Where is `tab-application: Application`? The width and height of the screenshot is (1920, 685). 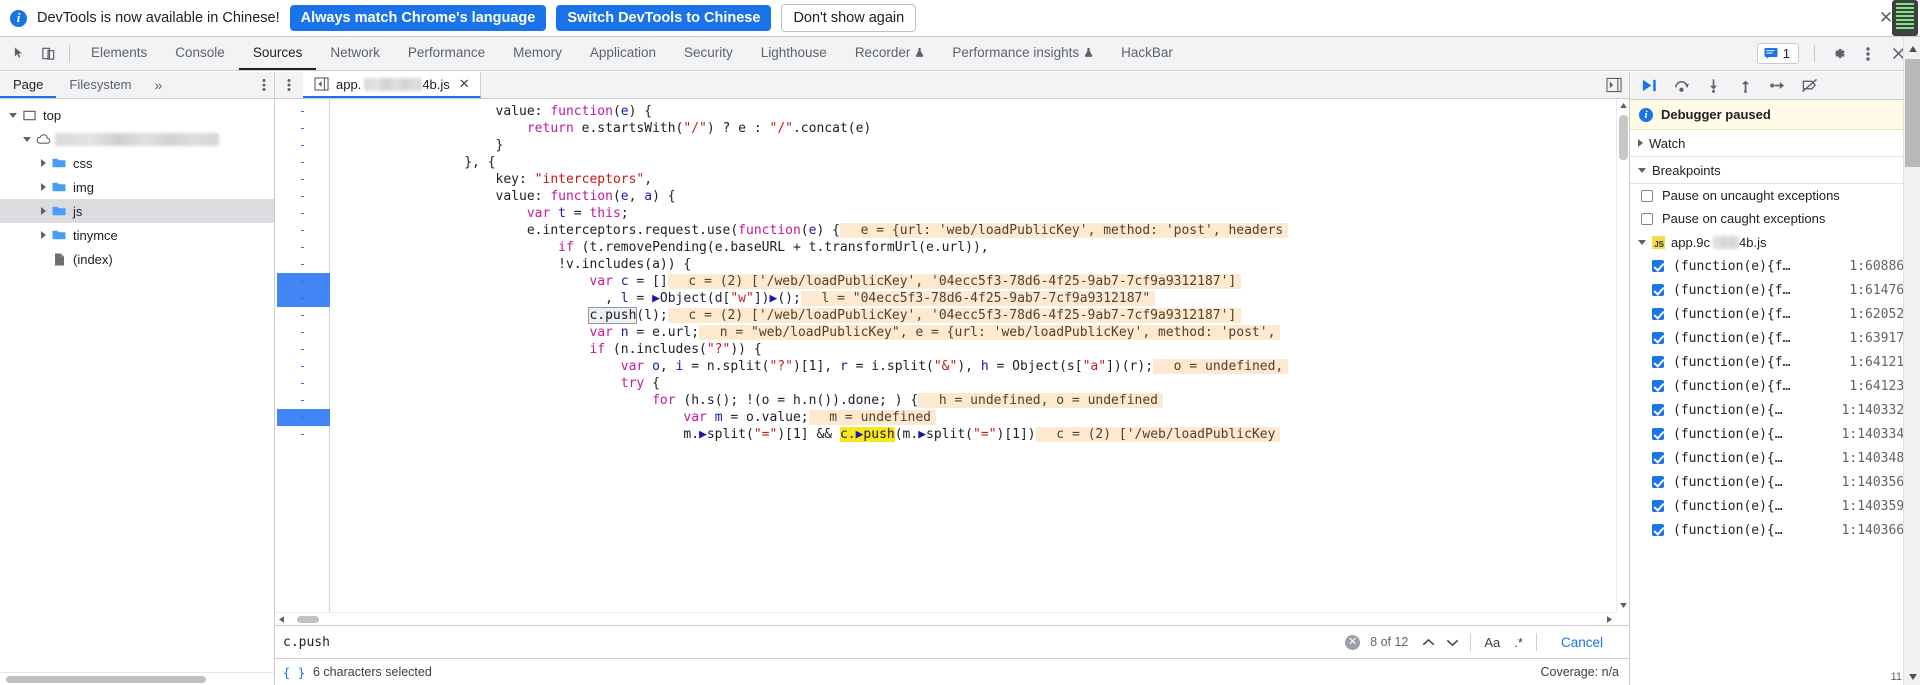 tab-application: Application is located at coordinates (623, 53).